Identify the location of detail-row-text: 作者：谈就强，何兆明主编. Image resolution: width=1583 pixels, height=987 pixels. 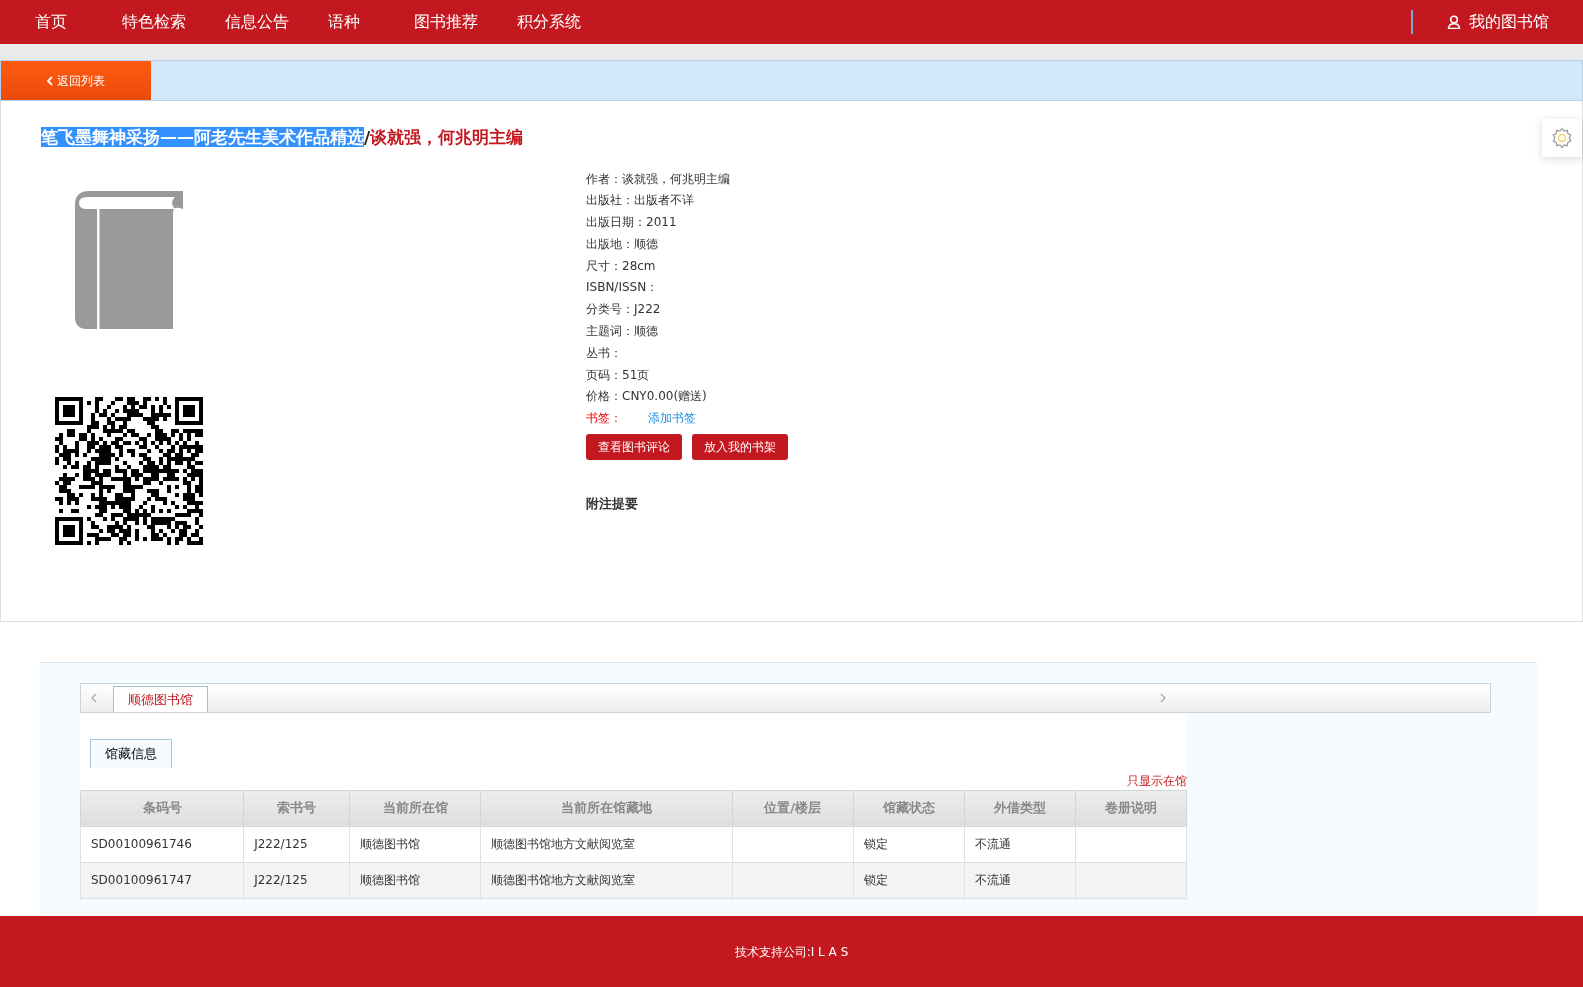
(658, 179).